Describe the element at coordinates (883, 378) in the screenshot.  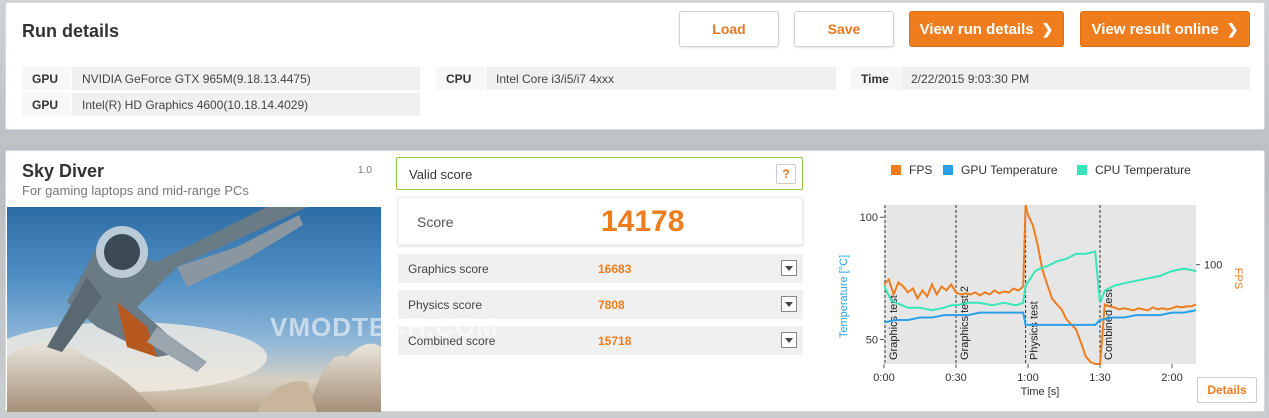
I see `x-tick-label: 0:00` at that location.